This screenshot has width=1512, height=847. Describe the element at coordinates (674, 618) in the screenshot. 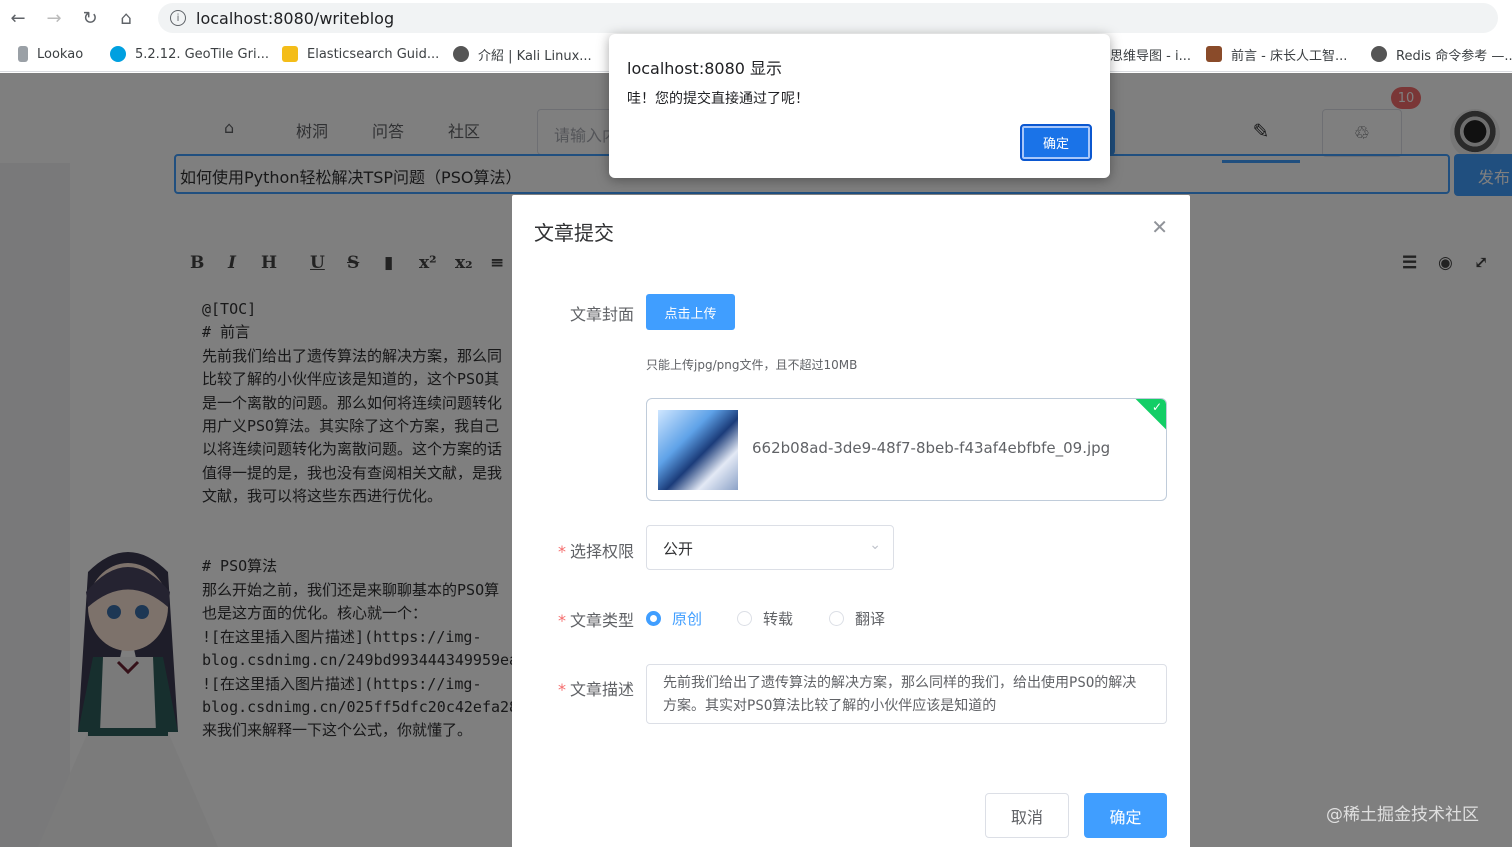

I see `radio-original: 原创` at that location.